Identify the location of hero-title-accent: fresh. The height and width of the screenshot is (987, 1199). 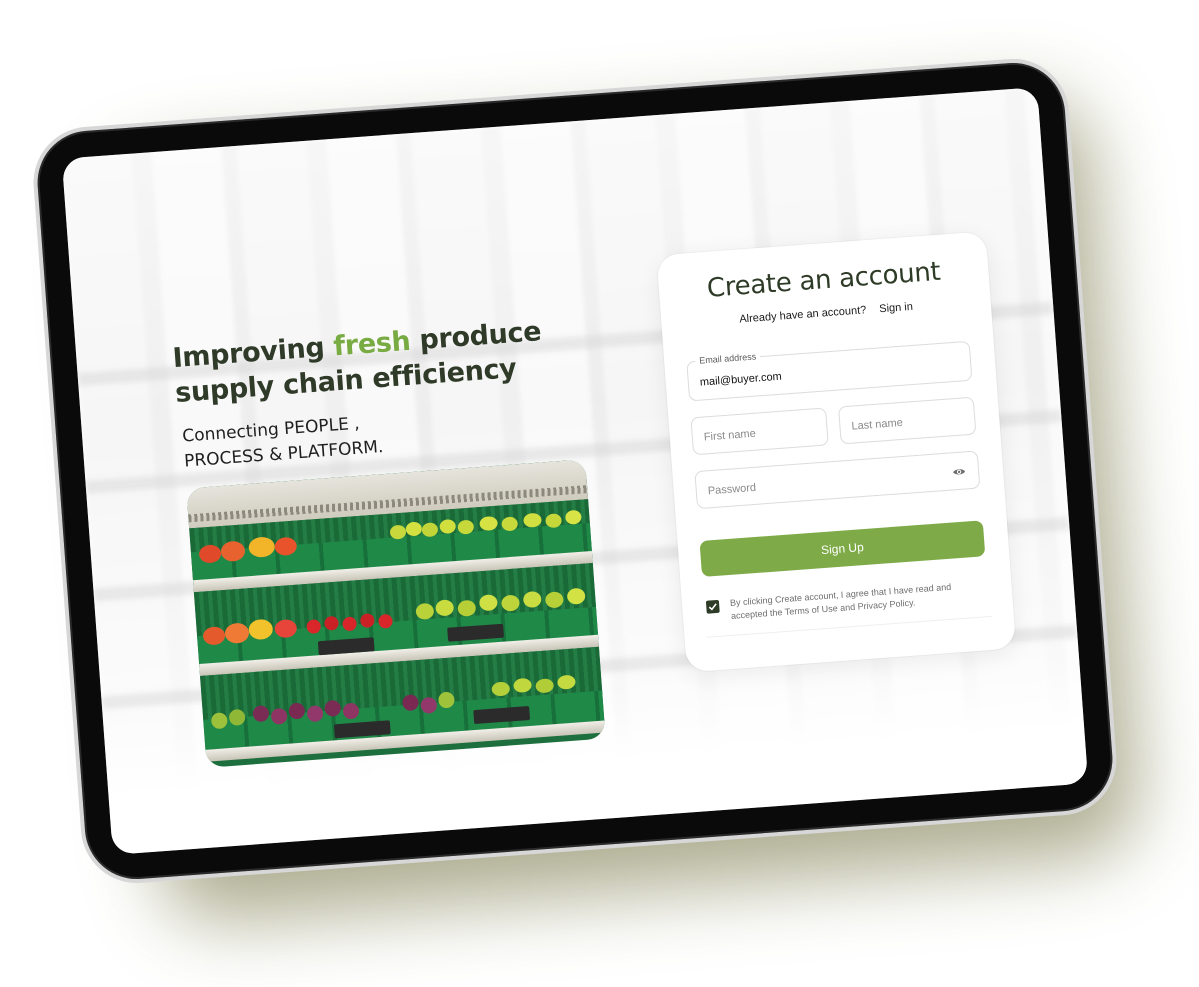
(372, 344).